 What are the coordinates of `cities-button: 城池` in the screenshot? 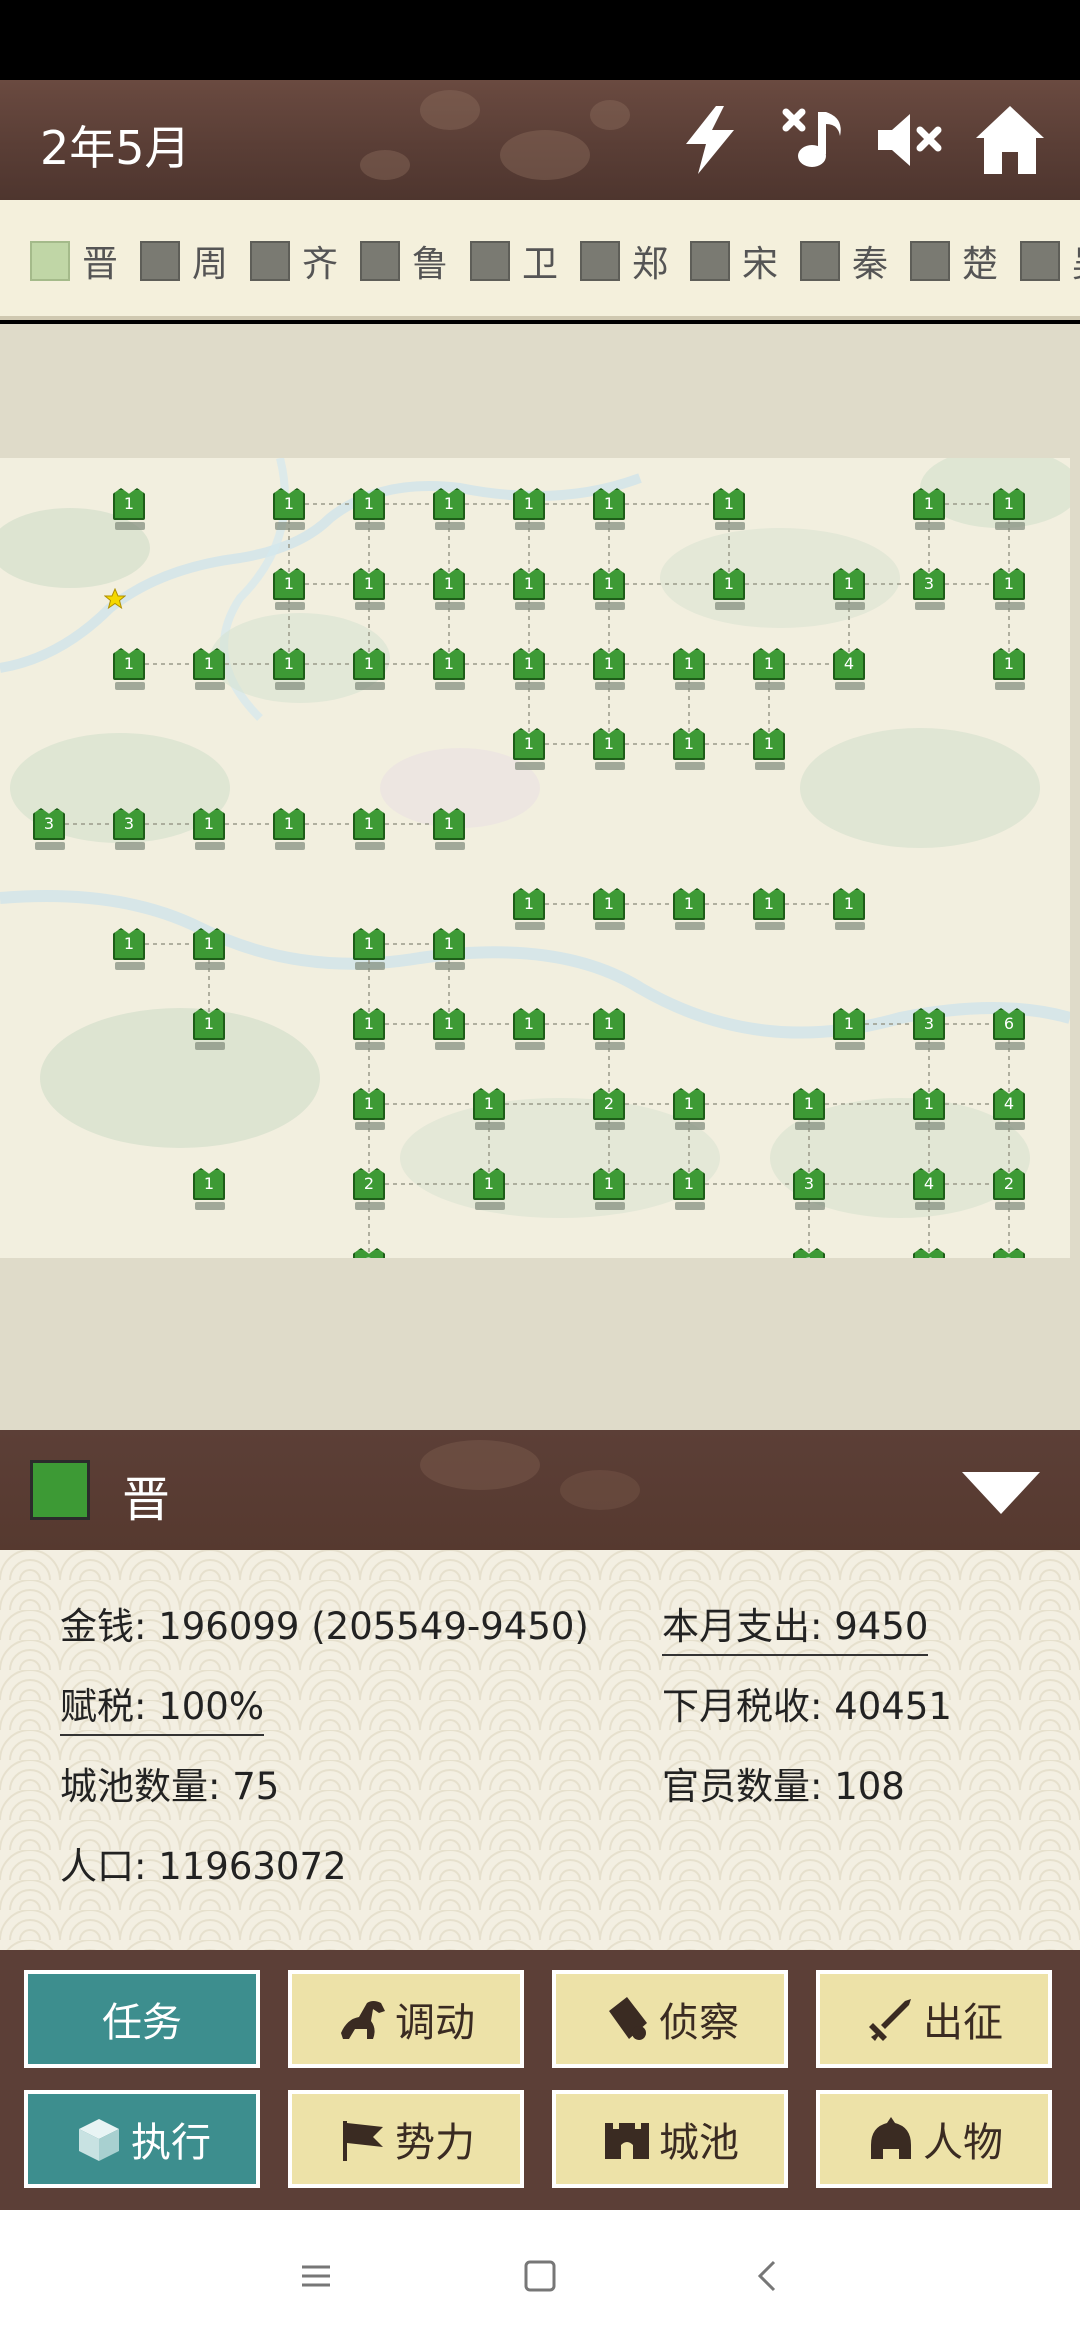 It's located at (670, 2139).